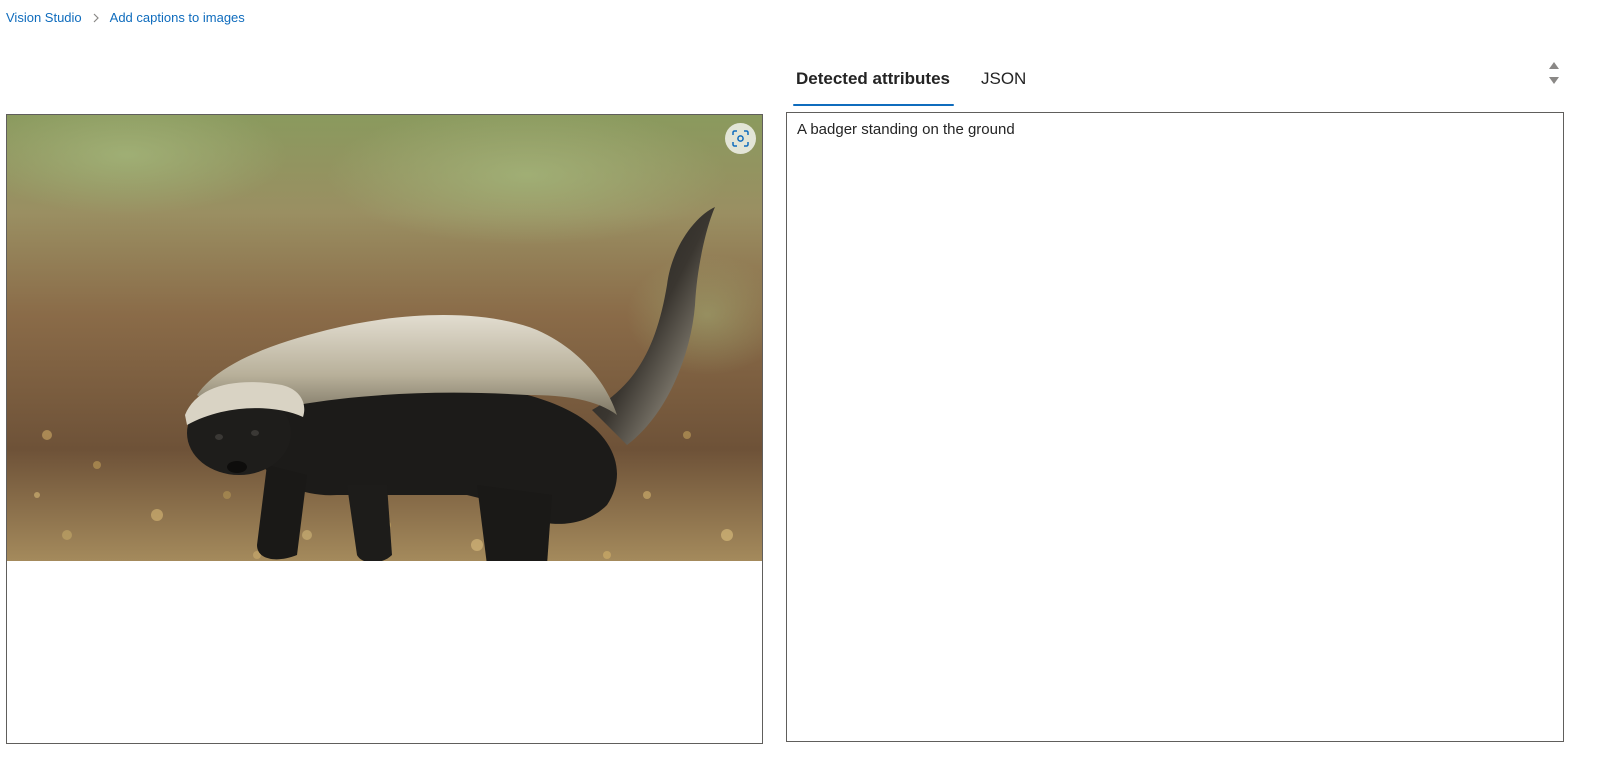 The width and height of the screenshot is (1597, 766). What do you see at coordinates (1554, 65) in the screenshot?
I see `scroll-up-icon` at bounding box center [1554, 65].